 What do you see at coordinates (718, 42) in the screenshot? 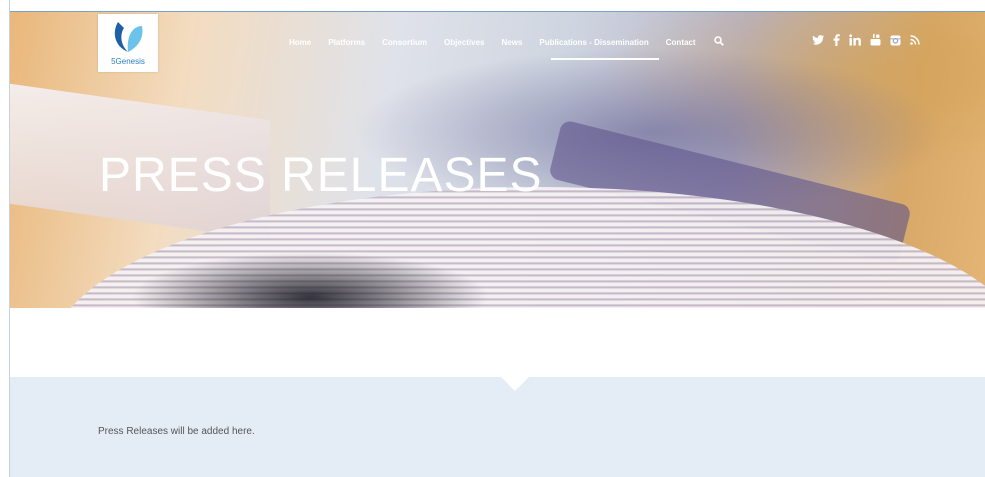
I see `search-icon` at bounding box center [718, 42].